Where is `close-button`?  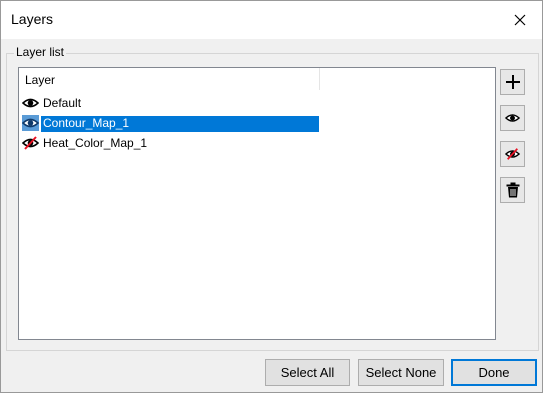
close-button is located at coordinates (520, 20).